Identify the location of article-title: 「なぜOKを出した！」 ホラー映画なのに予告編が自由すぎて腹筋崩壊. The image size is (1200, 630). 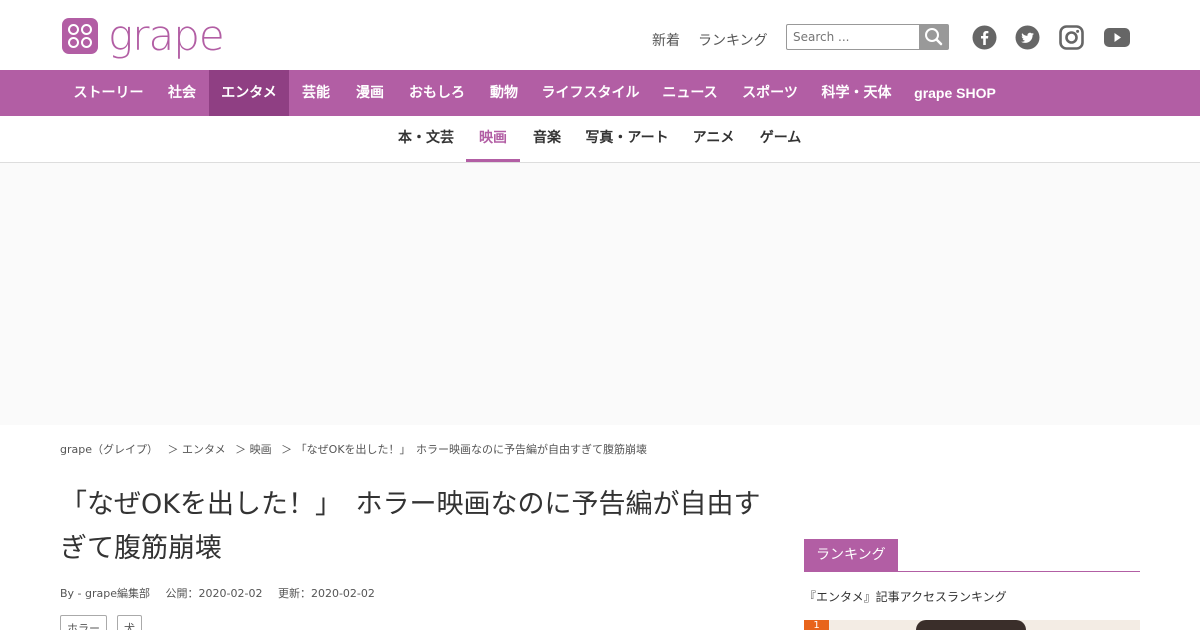
(410, 526).